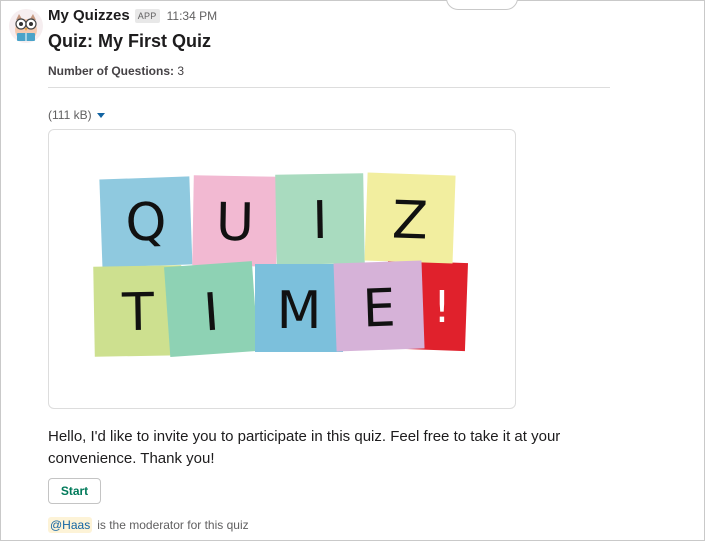 This screenshot has width=705, height=541. What do you see at coordinates (70, 525) in the screenshot?
I see `moderator-mention: @Haas` at bounding box center [70, 525].